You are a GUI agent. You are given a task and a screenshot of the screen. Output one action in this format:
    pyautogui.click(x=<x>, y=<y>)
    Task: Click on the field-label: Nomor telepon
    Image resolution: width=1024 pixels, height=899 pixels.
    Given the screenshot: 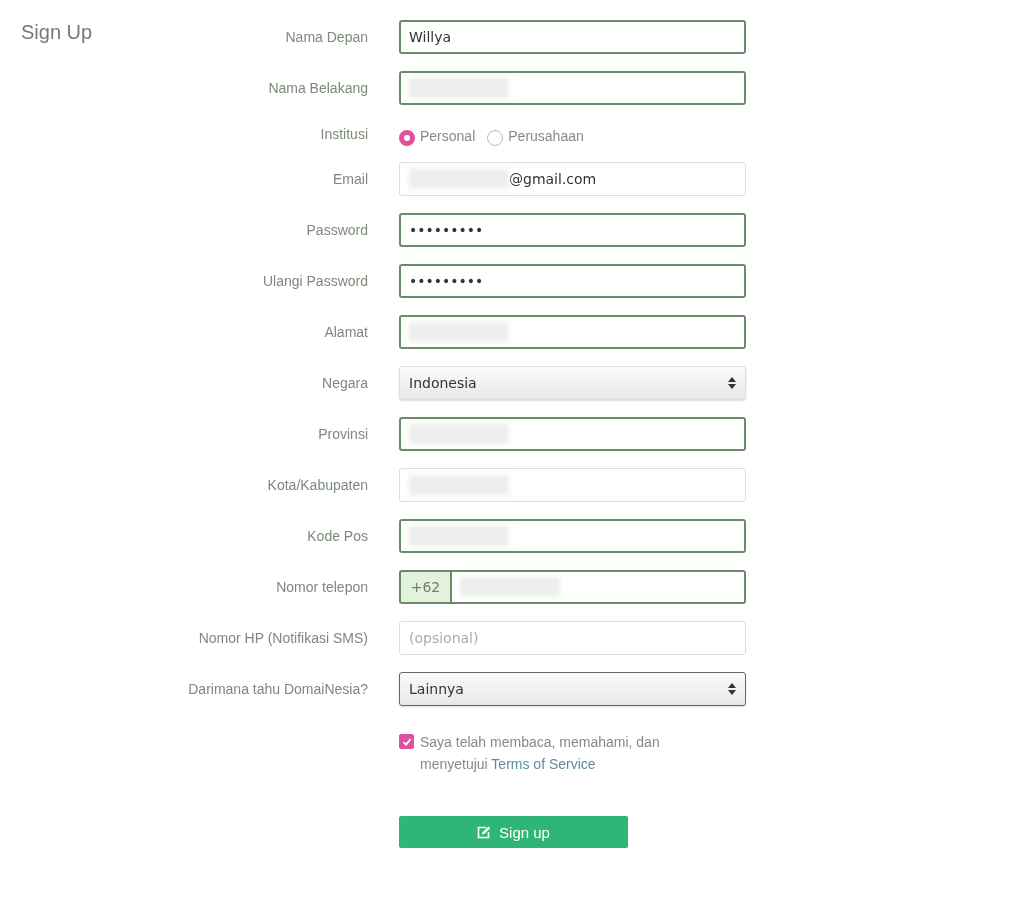 What is the action you would take?
    pyautogui.click(x=322, y=587)
    